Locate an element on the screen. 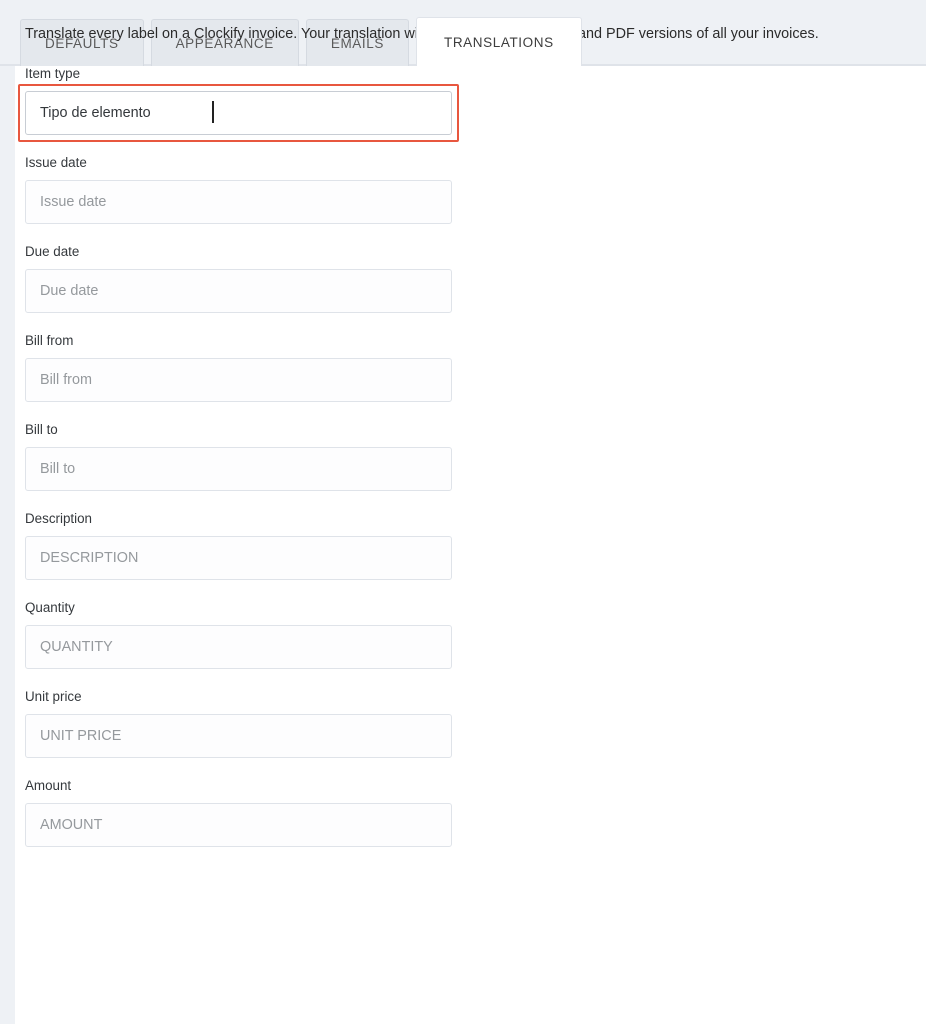 This screenshot has height=1024, width=926. field-unit-price: Unit price is located at coordinates (455, 723).